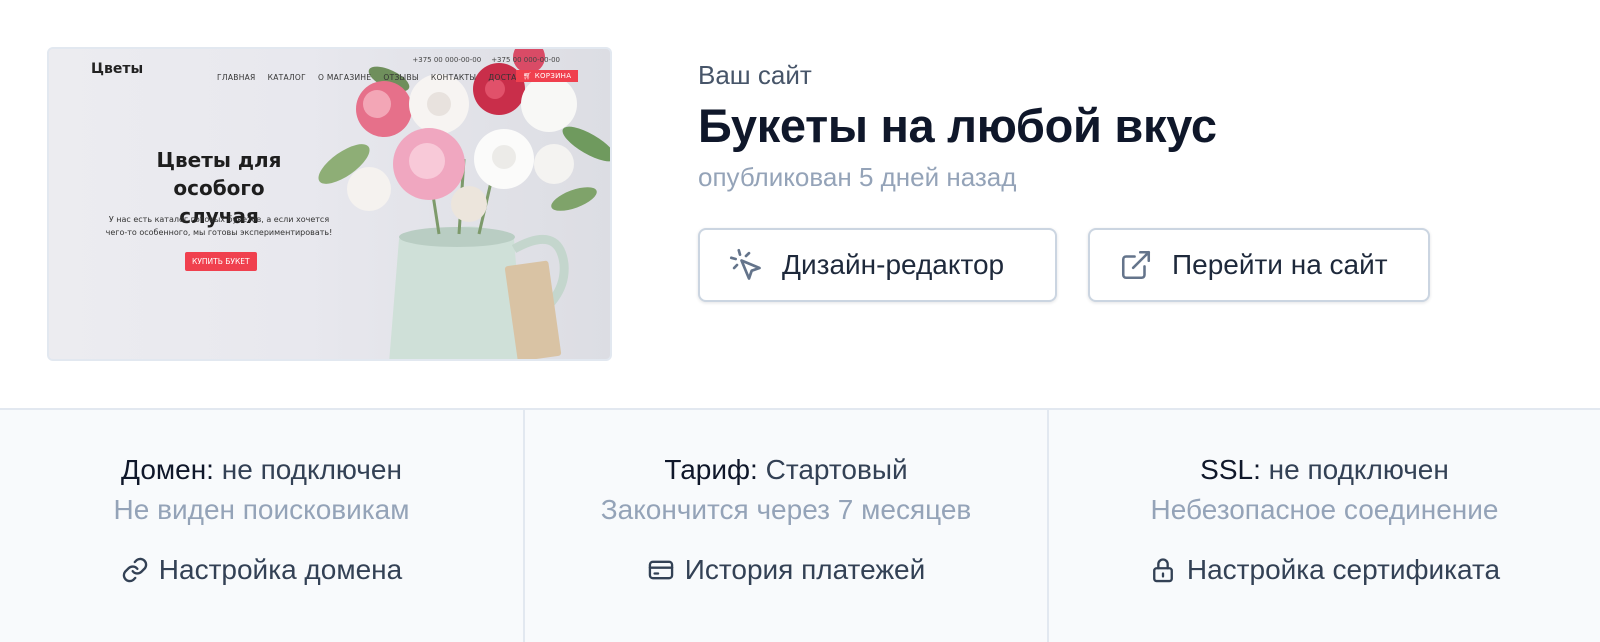 The width and height of the screenshot is (1600, 642). Describe the element at coordinates (1230, 469) in the screenshot. I see `ssl-status-key: SSL:` at that location.